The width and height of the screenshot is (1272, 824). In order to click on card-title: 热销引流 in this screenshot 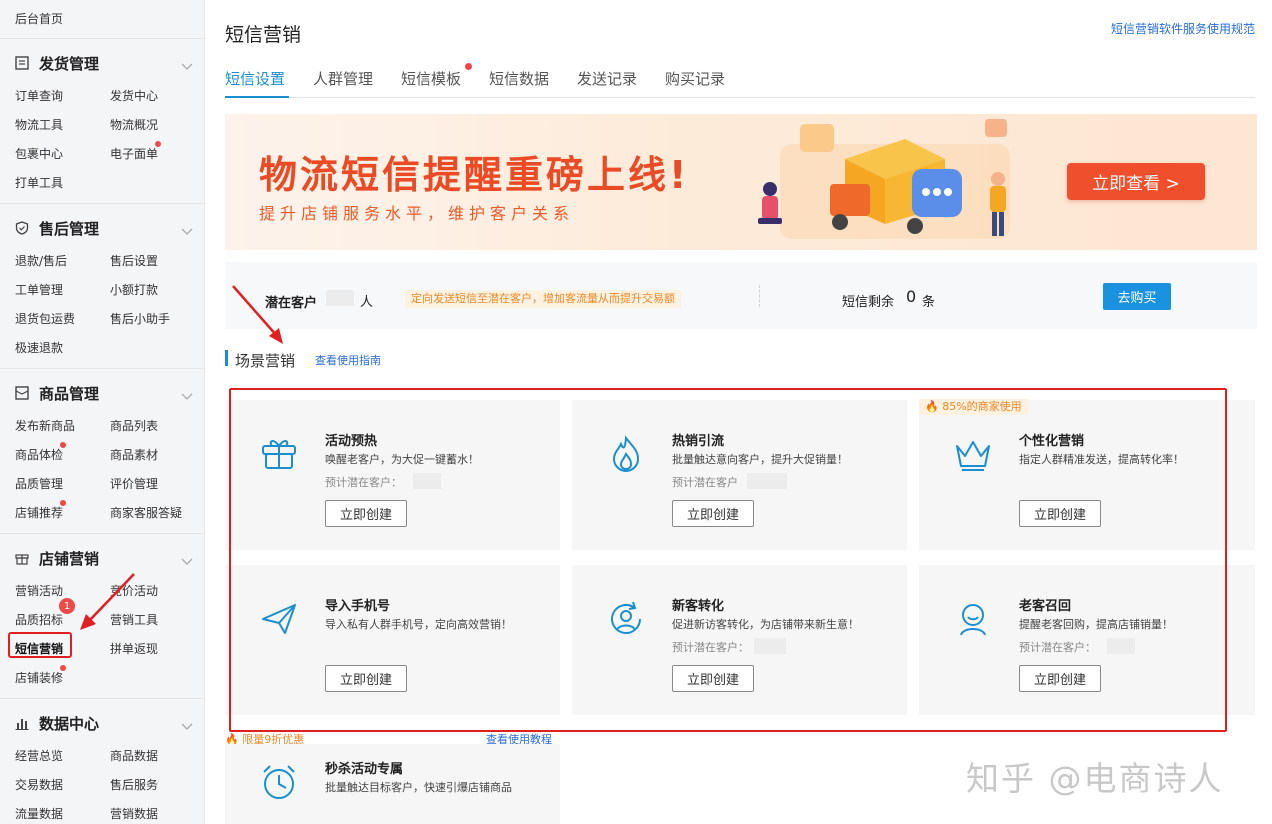, I will do `click(698, 441)`.